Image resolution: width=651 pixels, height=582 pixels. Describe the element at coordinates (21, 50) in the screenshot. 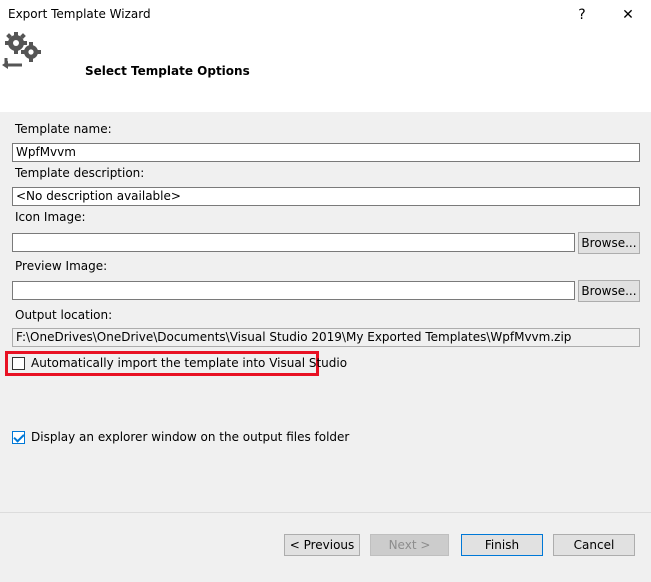

I see `gears-export-icon` at that location.